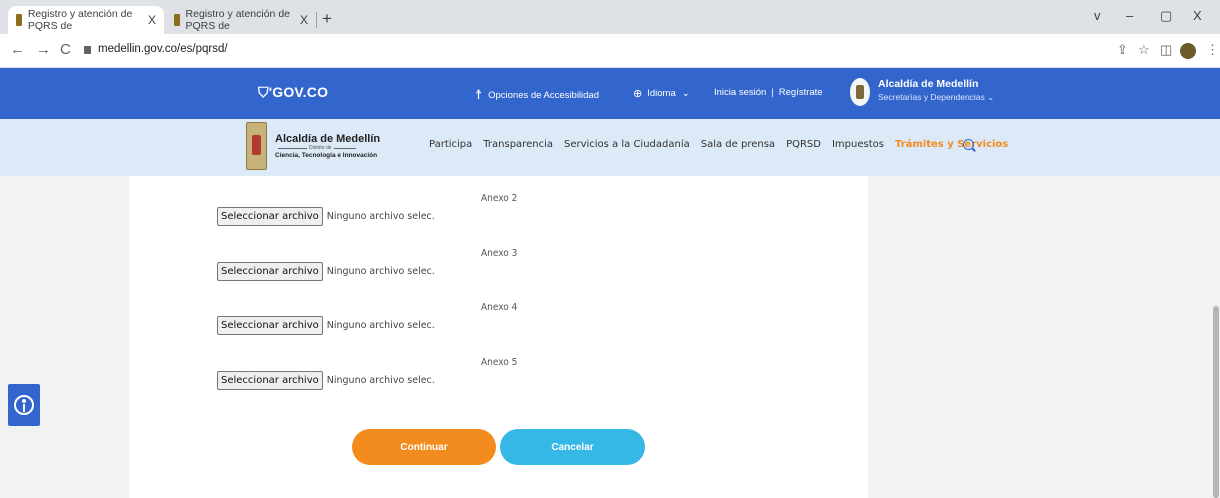 The height and width of the screenshot is (498, 1220). I want to click on login-links: Inicia sesión | Regístrate, so click(768, 92).